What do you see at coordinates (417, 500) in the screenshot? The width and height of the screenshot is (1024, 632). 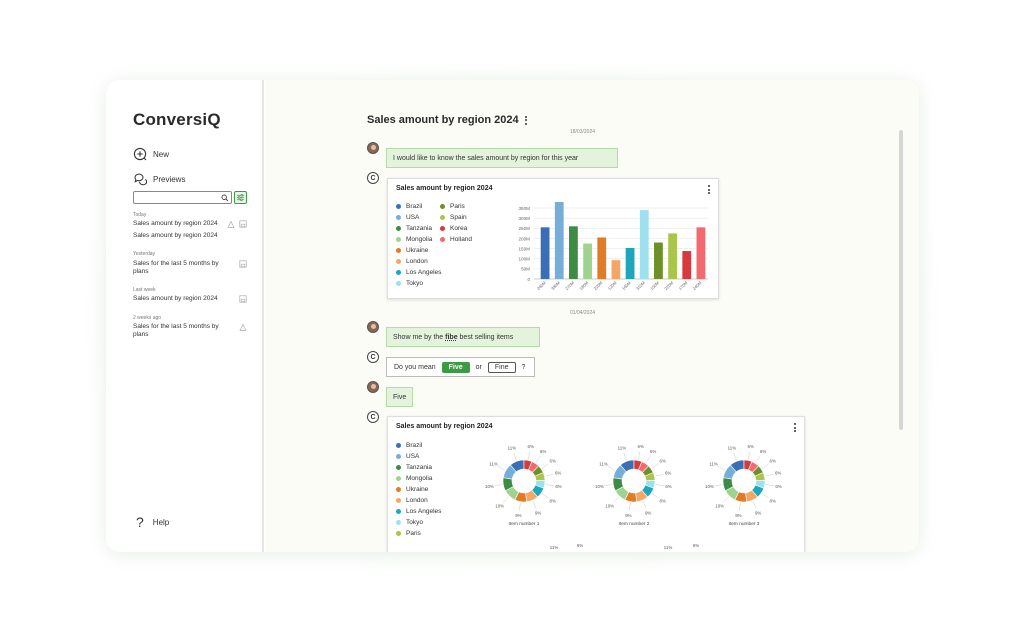 I see `legend-label: London` at bounding box center [417, 500].